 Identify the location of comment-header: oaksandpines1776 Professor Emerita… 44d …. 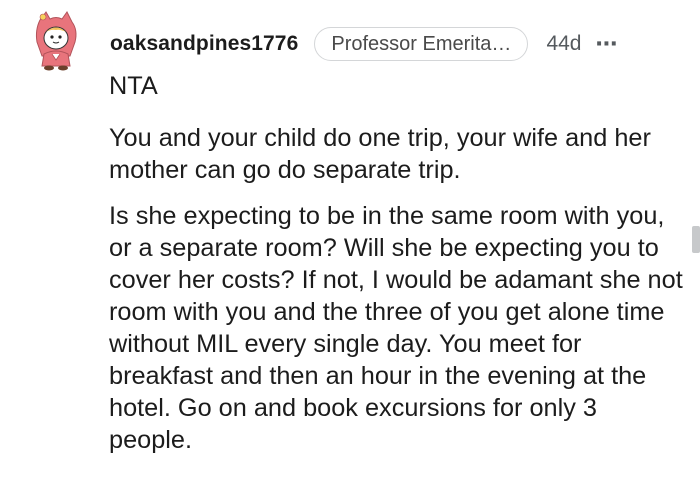
(364, 44).